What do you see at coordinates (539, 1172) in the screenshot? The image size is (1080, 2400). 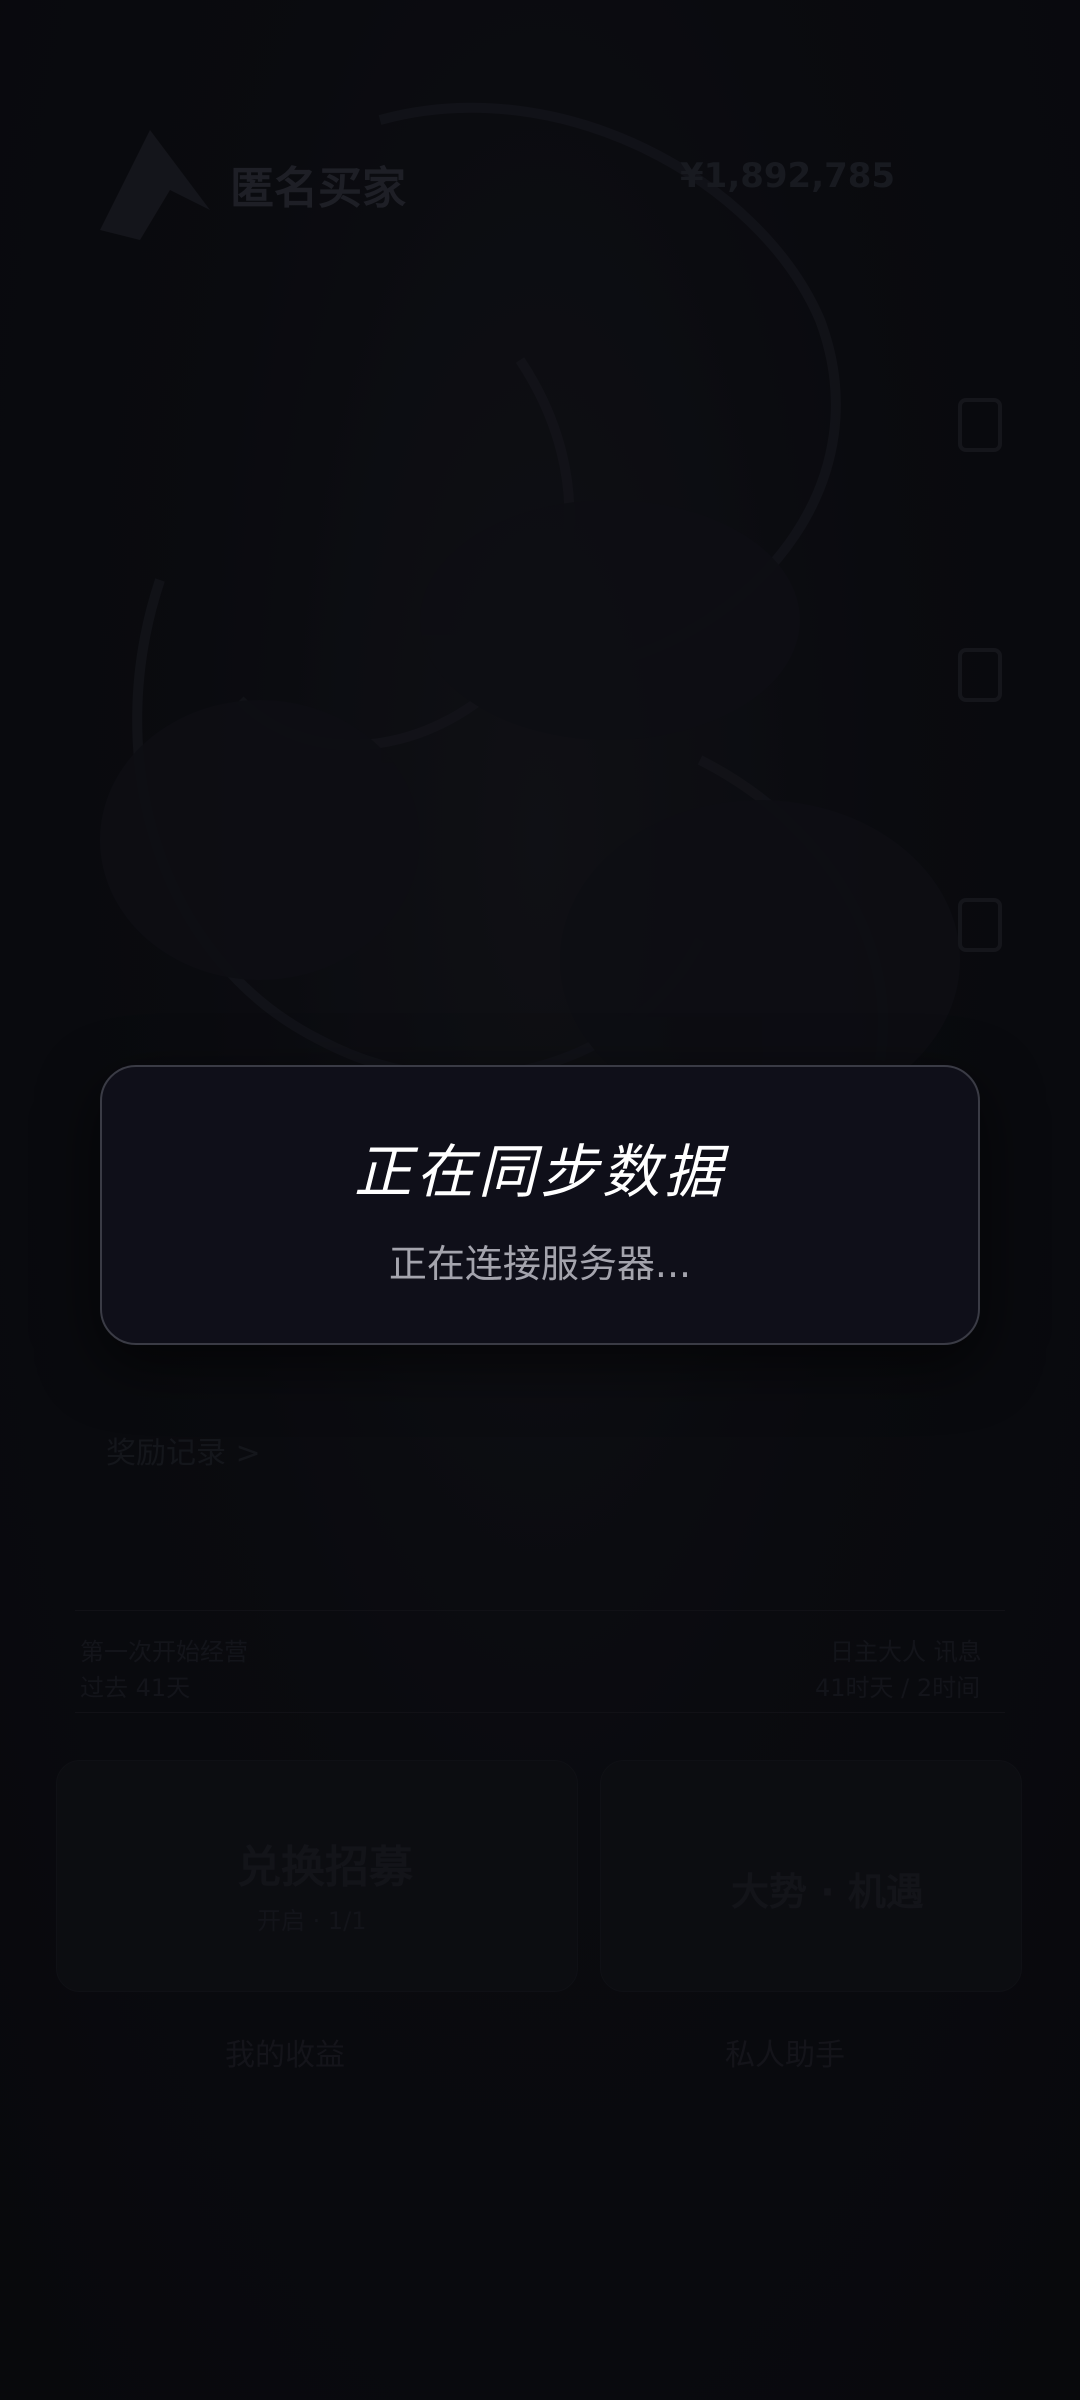 I see `dialog-title: 正在同步数据` at bounding box center [539, 1172].